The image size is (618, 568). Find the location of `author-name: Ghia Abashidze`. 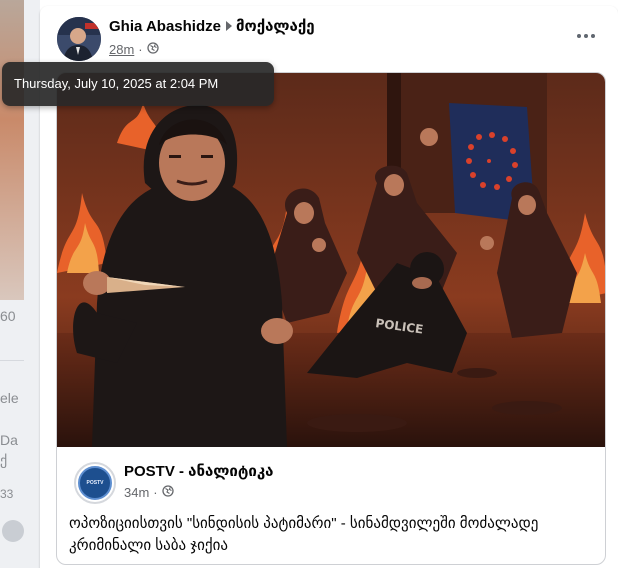

author-name: Ghia Abashidze is located at coordinates (165, 26).